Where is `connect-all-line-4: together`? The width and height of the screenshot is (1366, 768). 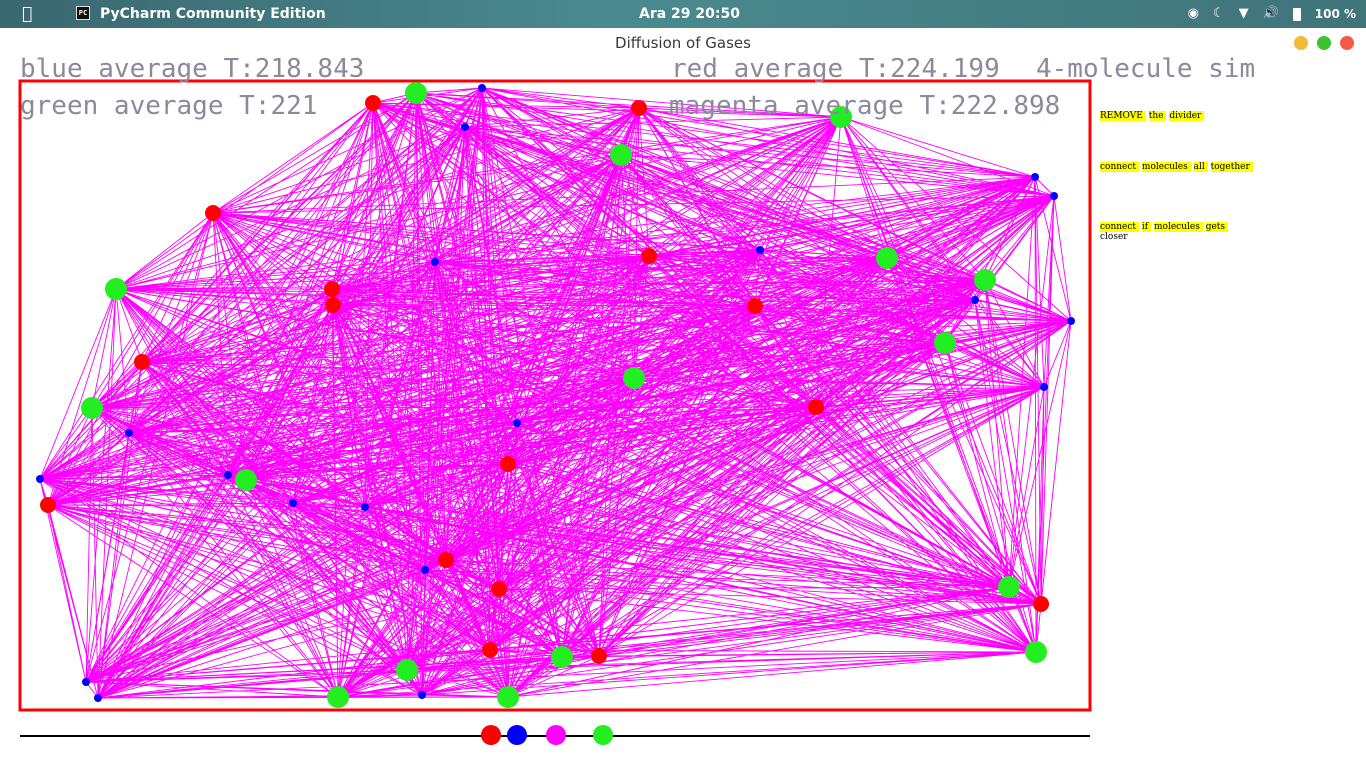 connect-all-line-4: together is located at coordinates (1231, 167).